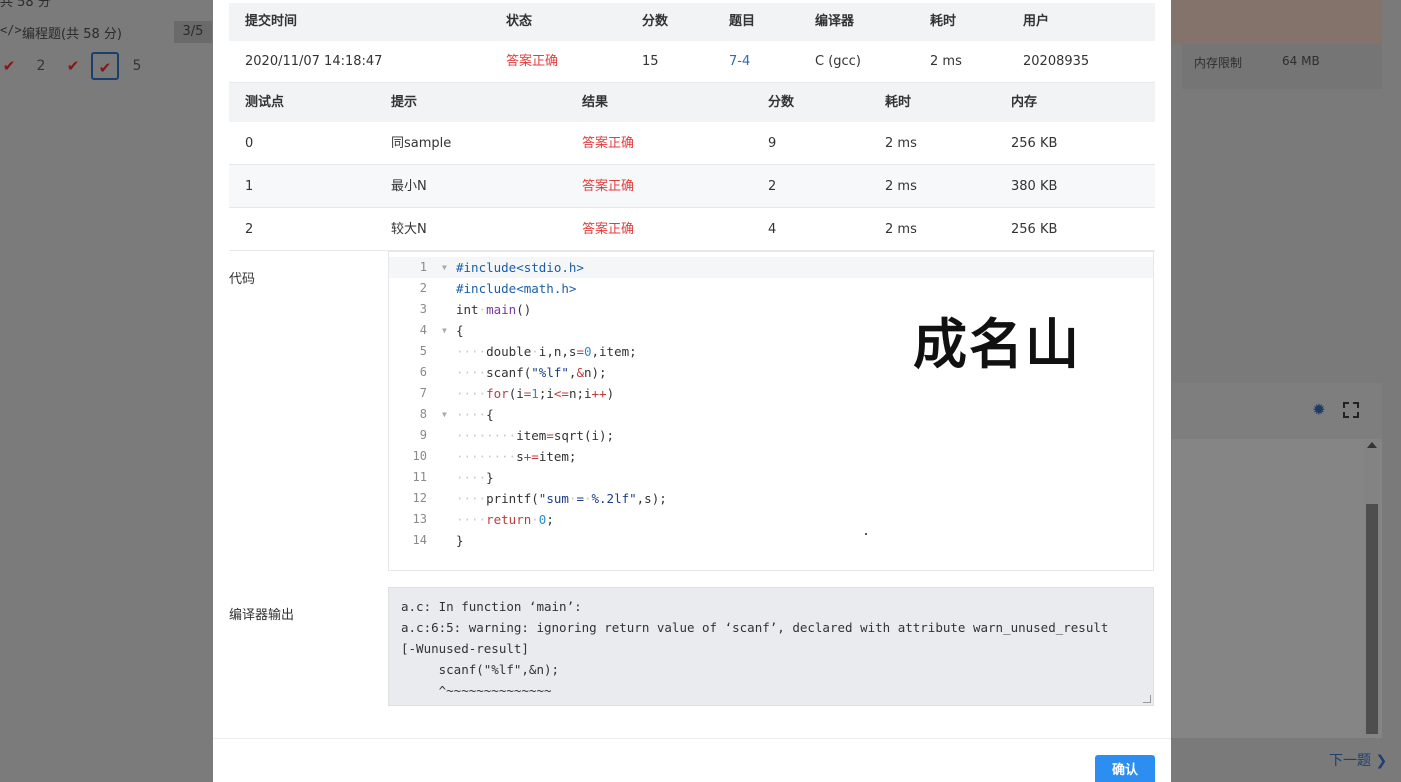  I want to click on status-badge: 答案正确, so click(532, 61).